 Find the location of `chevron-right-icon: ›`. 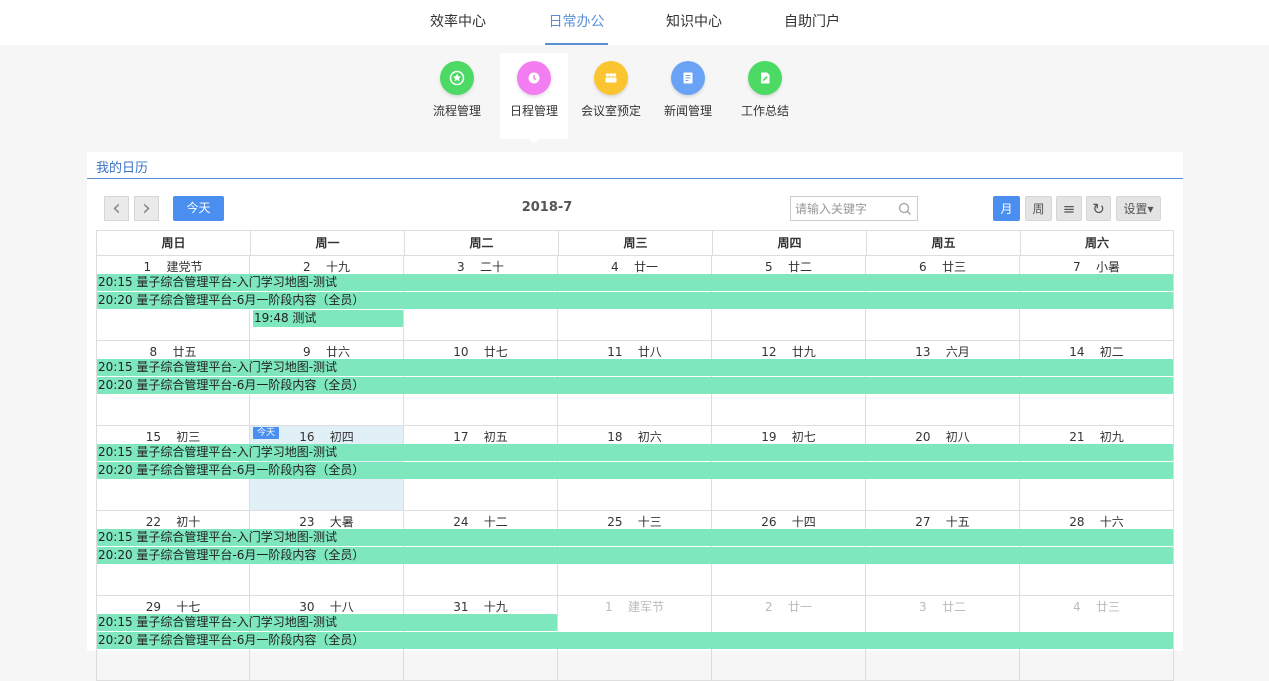

chevron-right-icon: › is located at coordinates (146, 208).